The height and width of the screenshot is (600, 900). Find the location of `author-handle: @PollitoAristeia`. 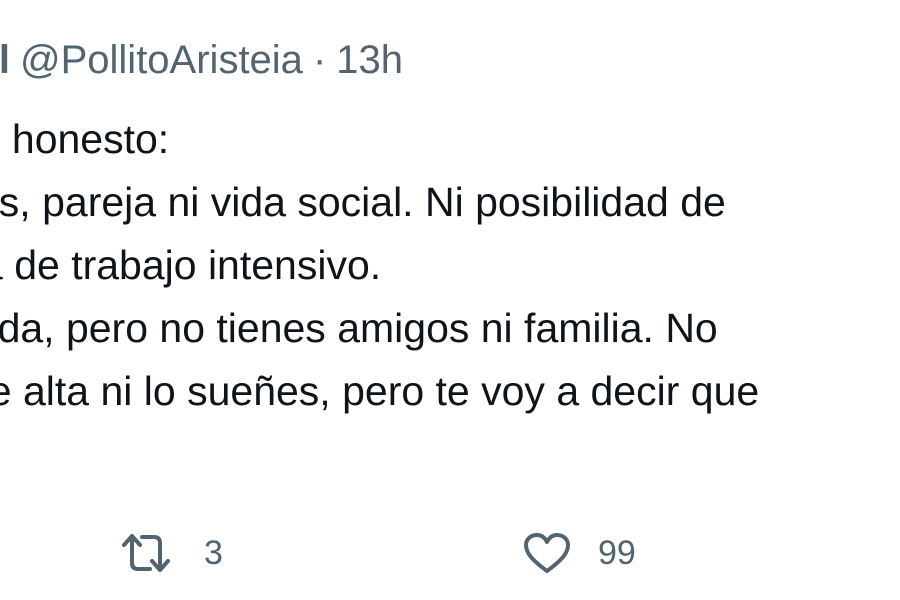

author-handle: @PollitoAristeia is located at coordinates (161, 60).